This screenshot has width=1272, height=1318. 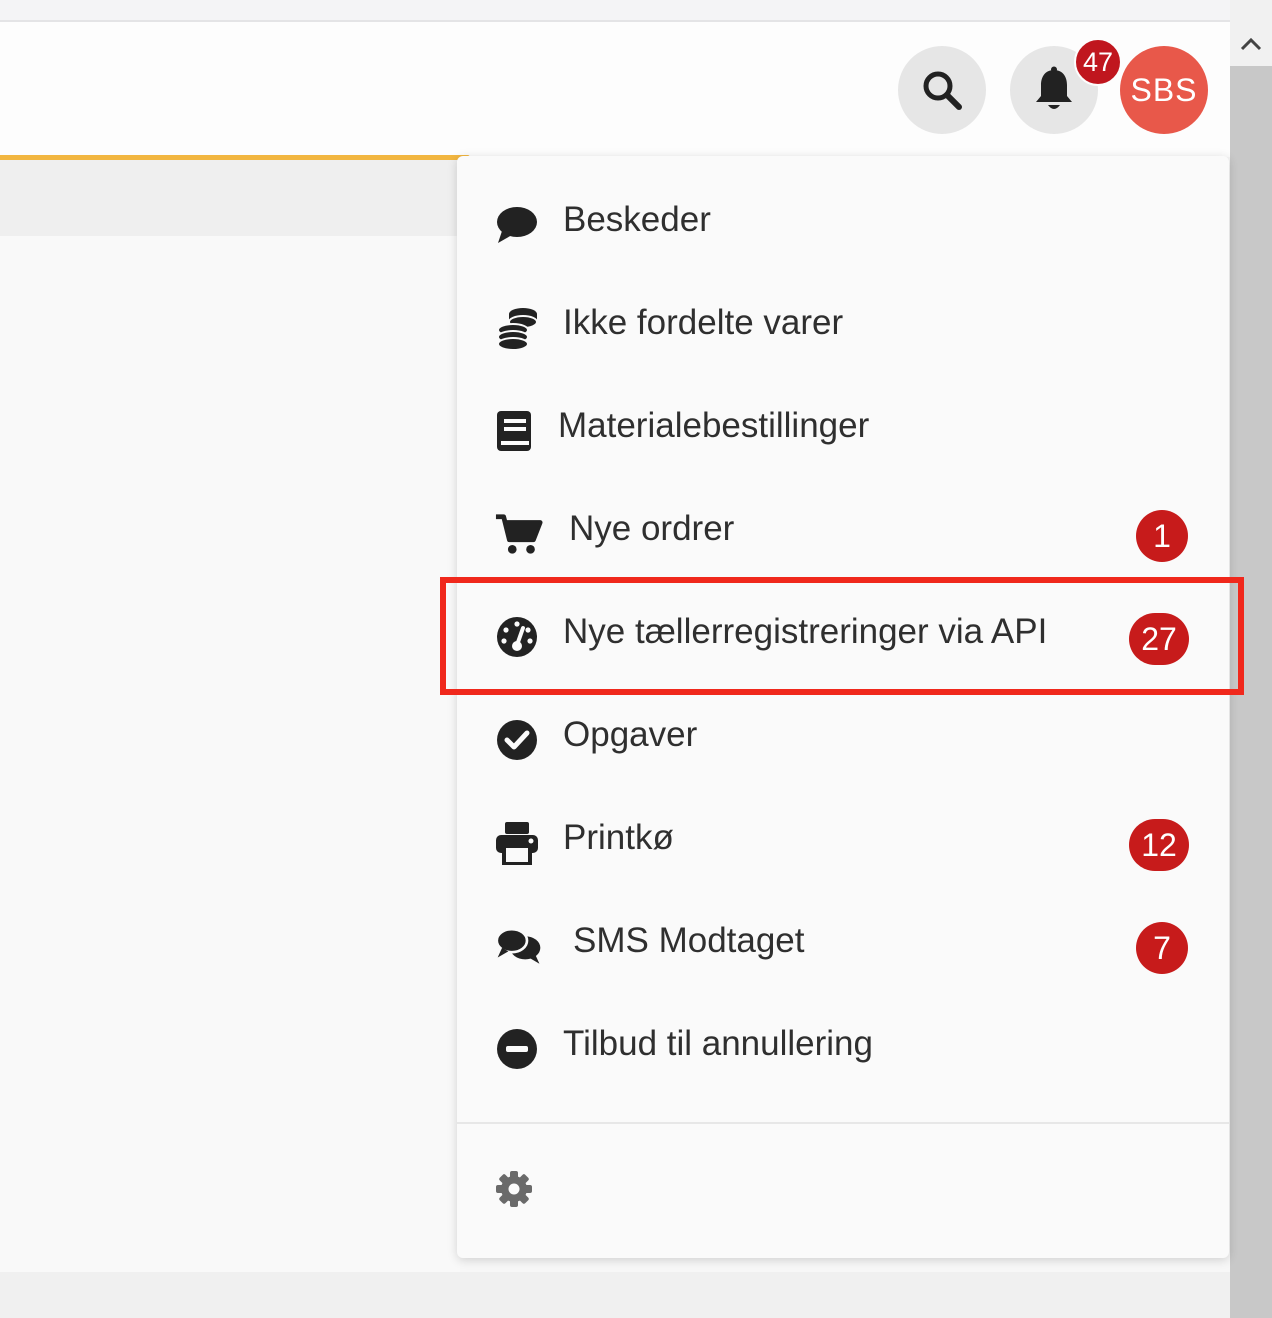 What do you see at coordinates (519, 225) in the screenshot?
I see `comment-icon` at bounding box center [519, 225].